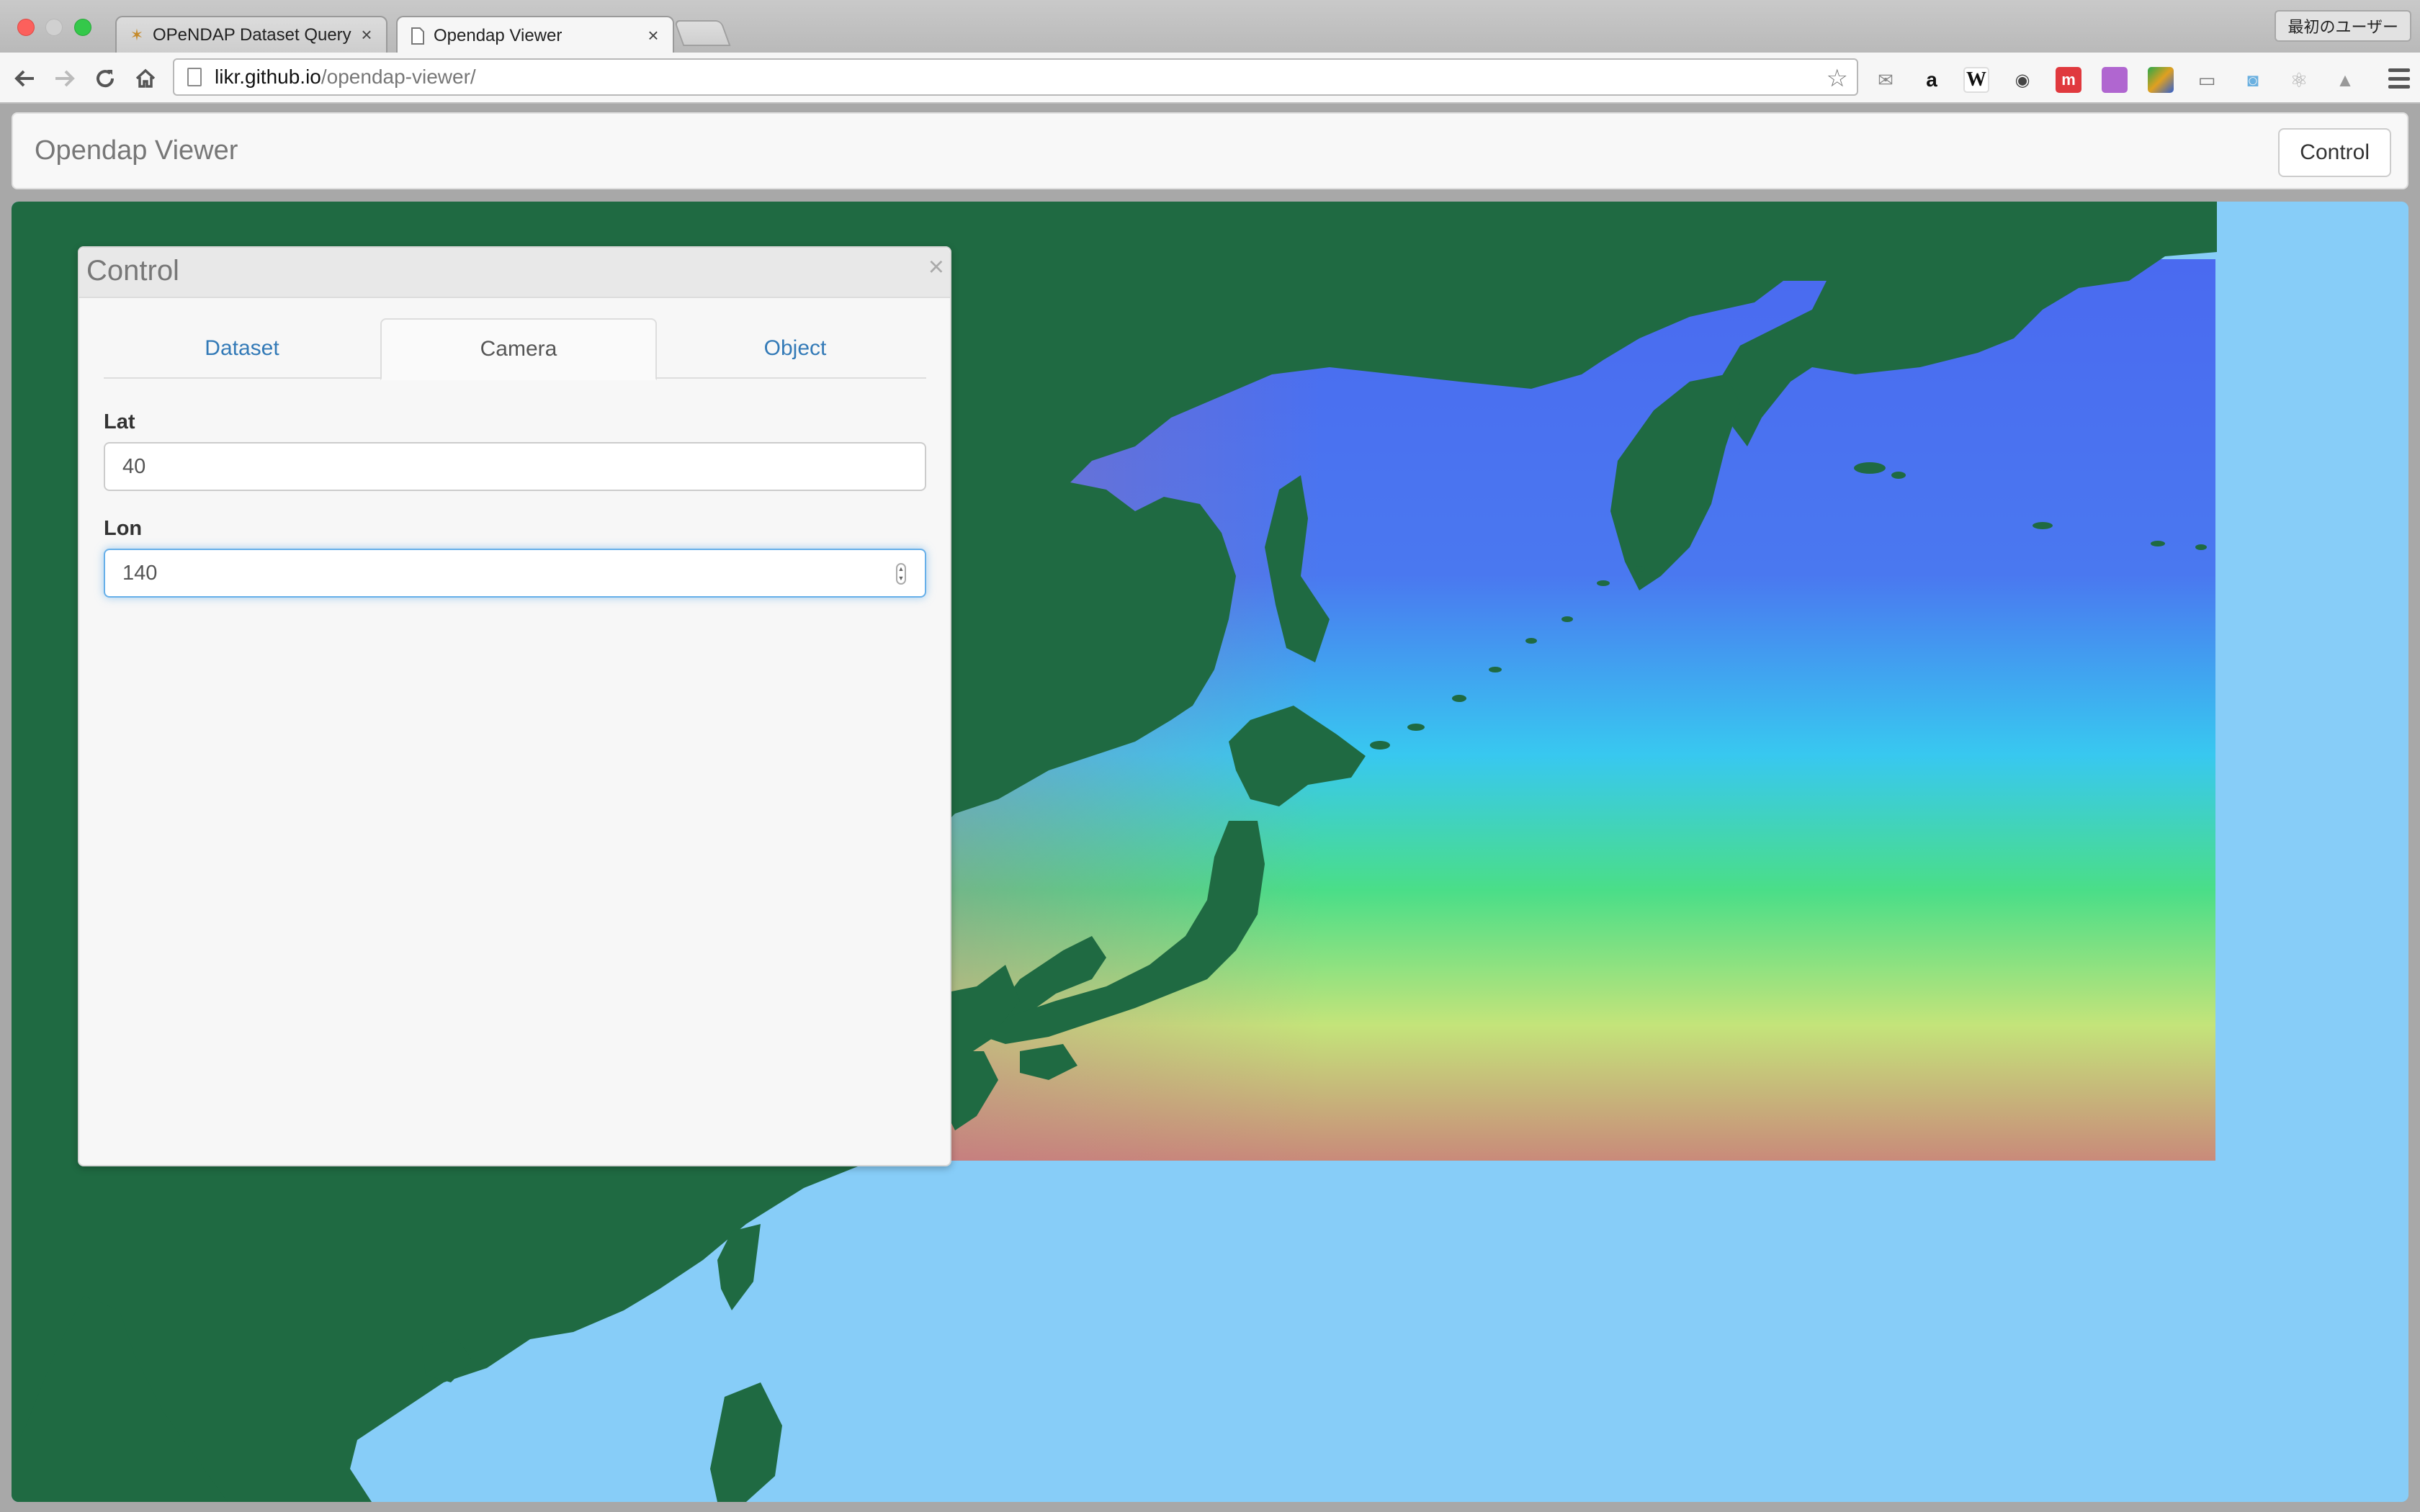  I want to click on forward-icon, so click(64, 78).